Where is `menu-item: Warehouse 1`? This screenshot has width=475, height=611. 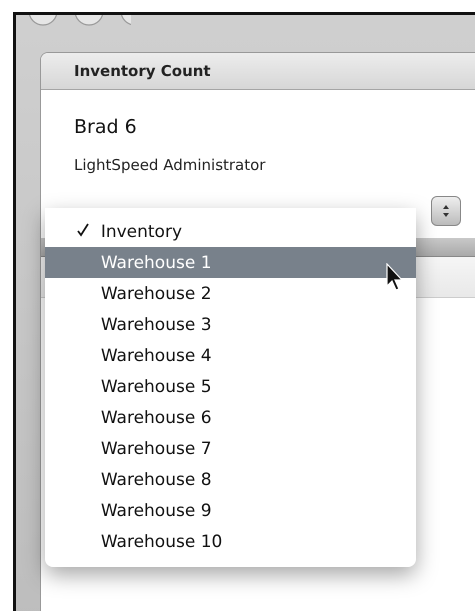
menu-item: Warehouse 1 is located at coordinates (230, 262).